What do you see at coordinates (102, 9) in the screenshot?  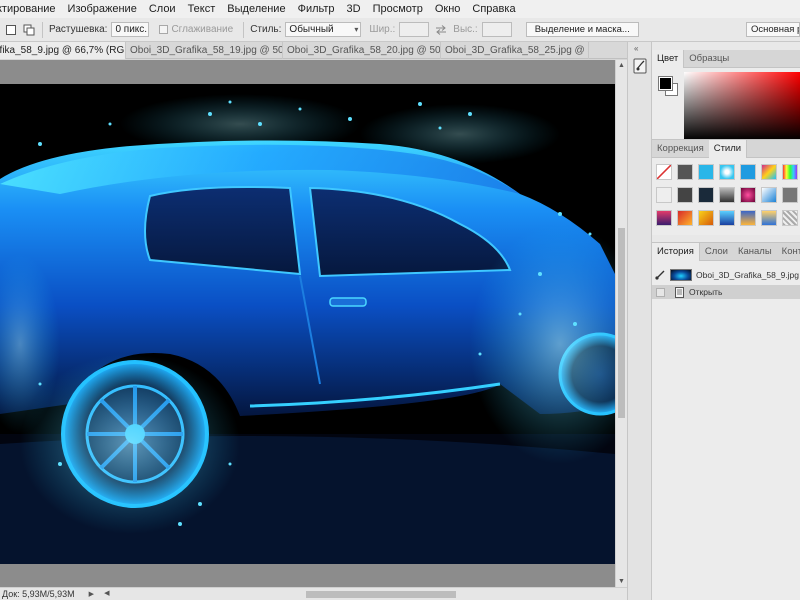 I see `menu-image: Изображение` at bounding box center [102, 9].